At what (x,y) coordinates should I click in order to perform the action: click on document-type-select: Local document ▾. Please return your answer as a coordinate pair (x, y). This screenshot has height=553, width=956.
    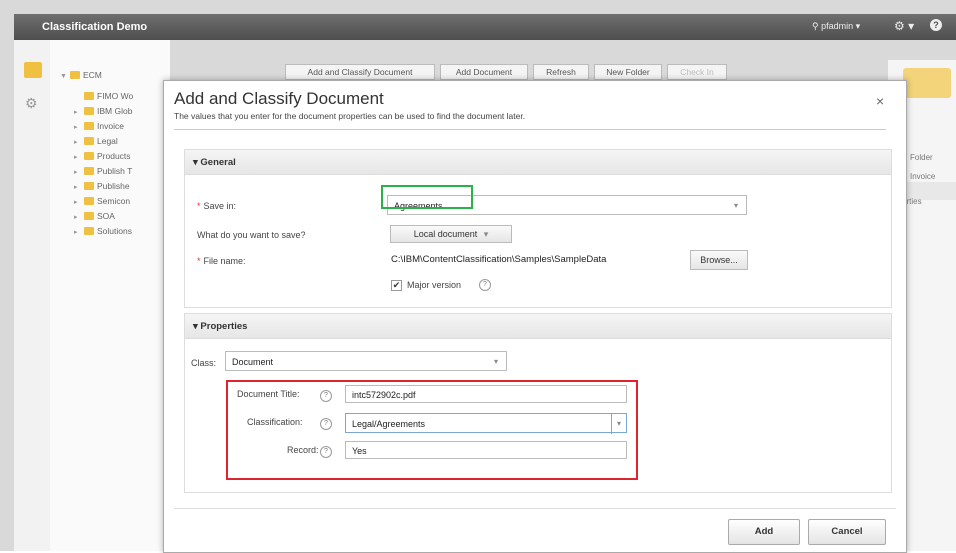
    Looking at the image, I should click on (451, 234).